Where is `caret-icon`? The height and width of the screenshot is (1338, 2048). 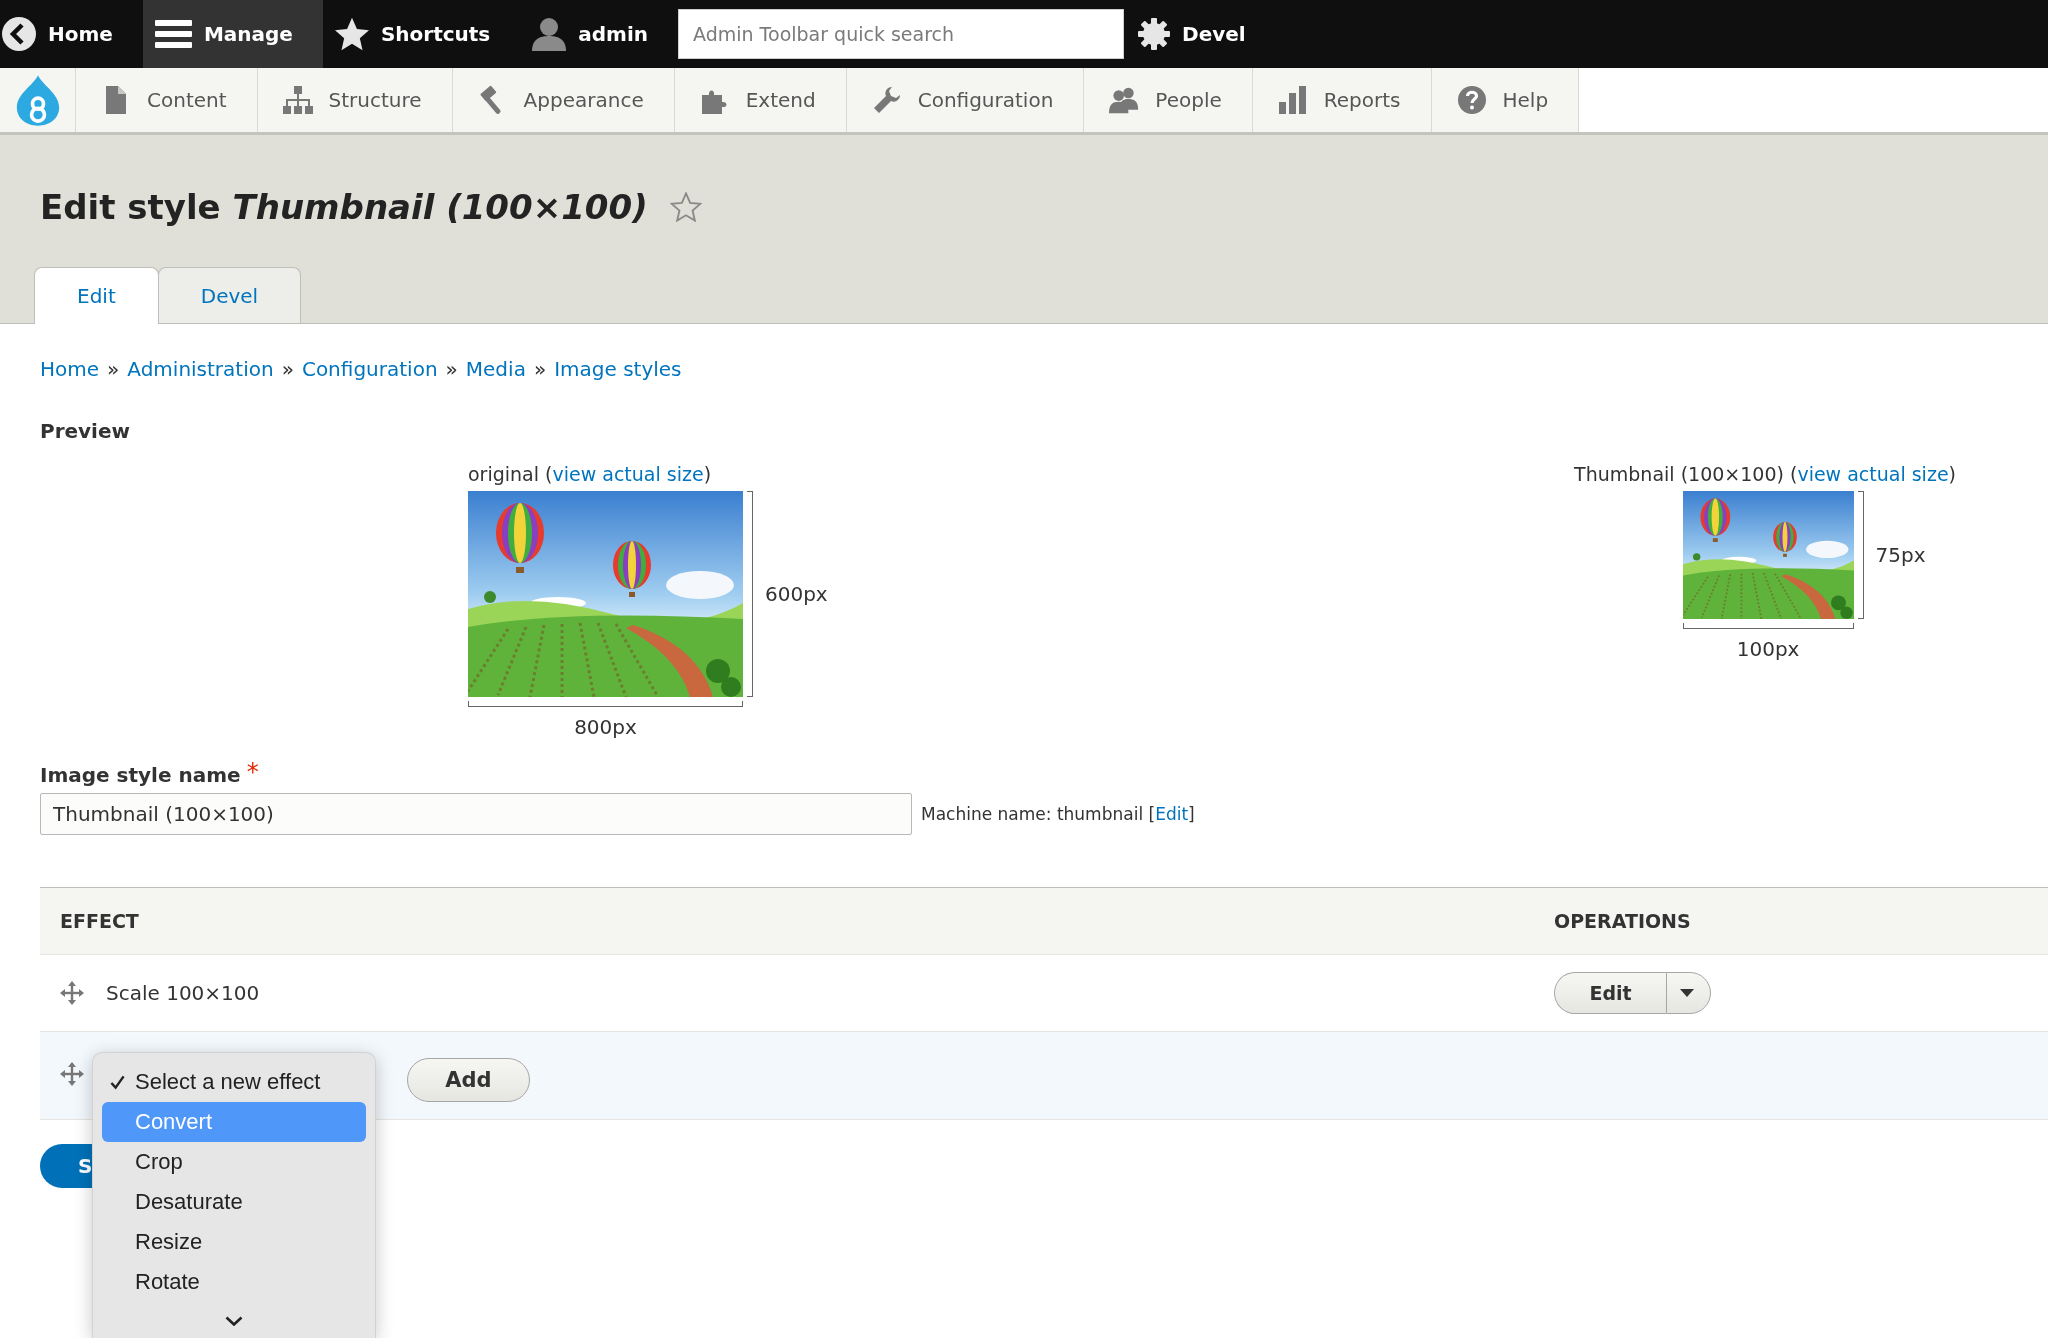 caret-icon is located at coordinates (1686, 993).